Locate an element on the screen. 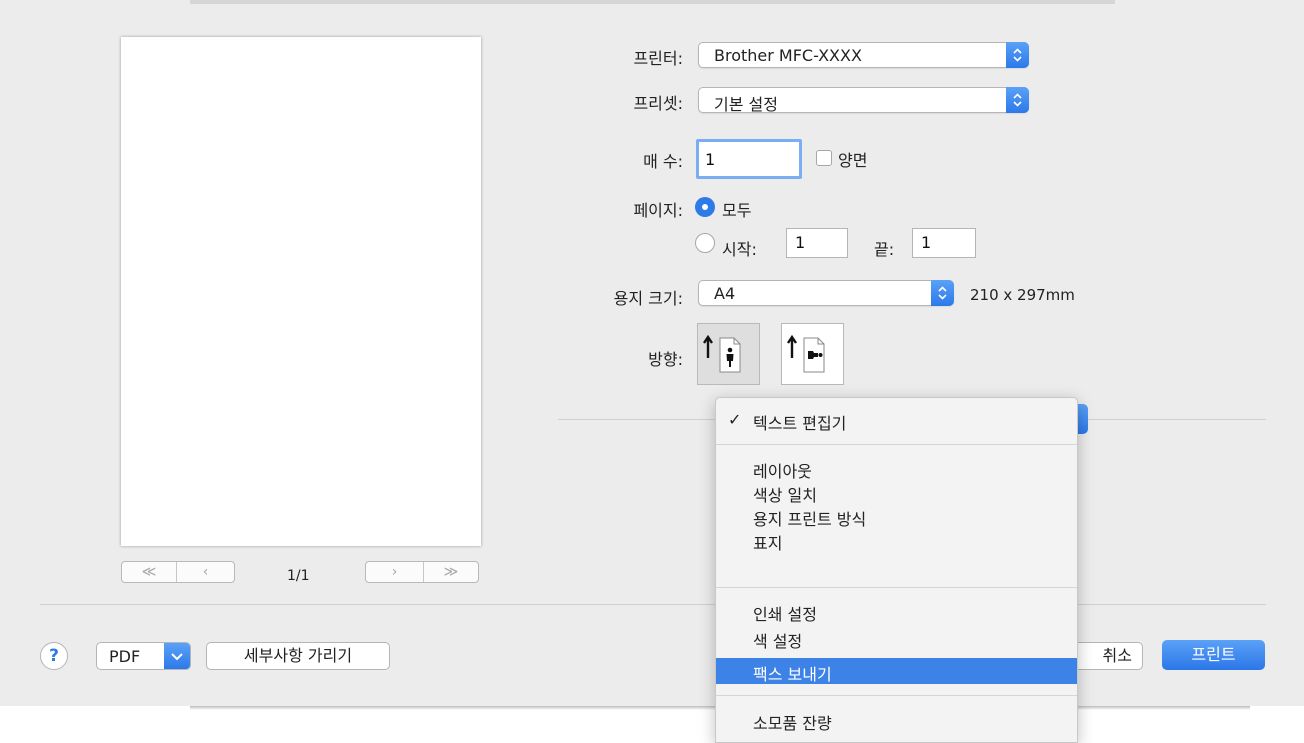 The height and width of the screenshot is (743, 1304). desktop-below-dialog is located at coordinates (652, 724).